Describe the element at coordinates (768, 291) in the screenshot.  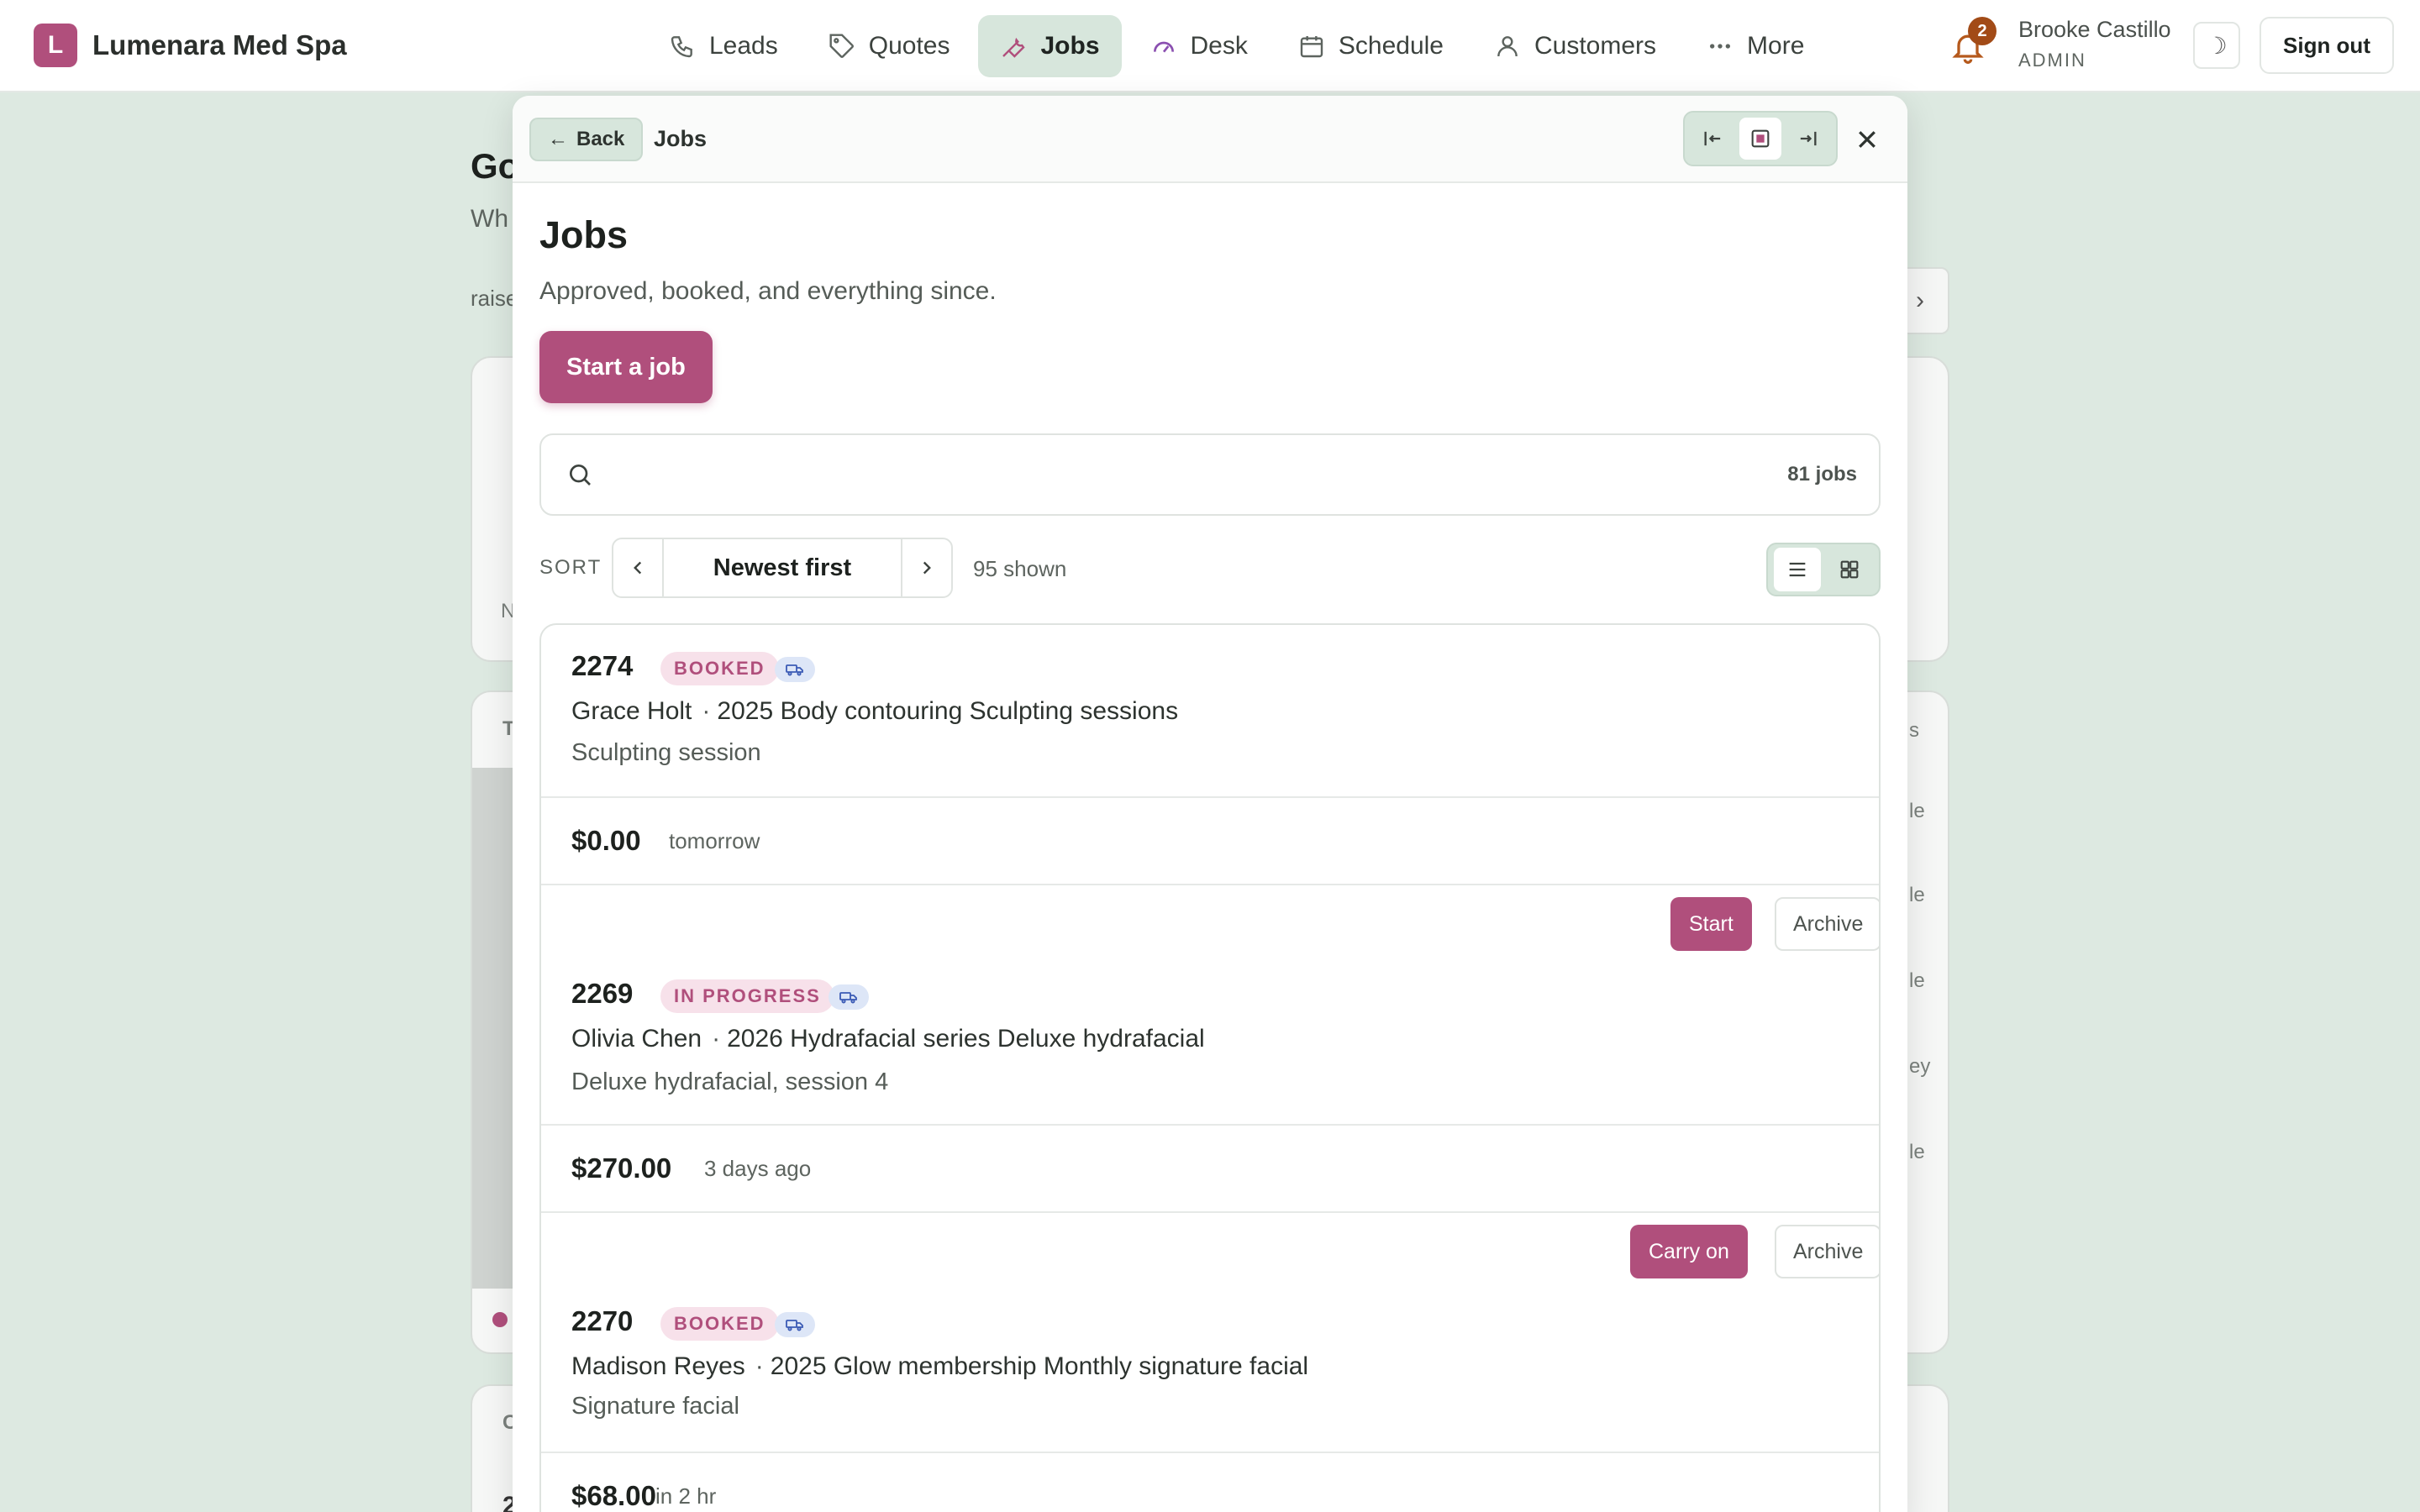
I see `page-subtitle: Approved, booked, and everything since.` at that location.